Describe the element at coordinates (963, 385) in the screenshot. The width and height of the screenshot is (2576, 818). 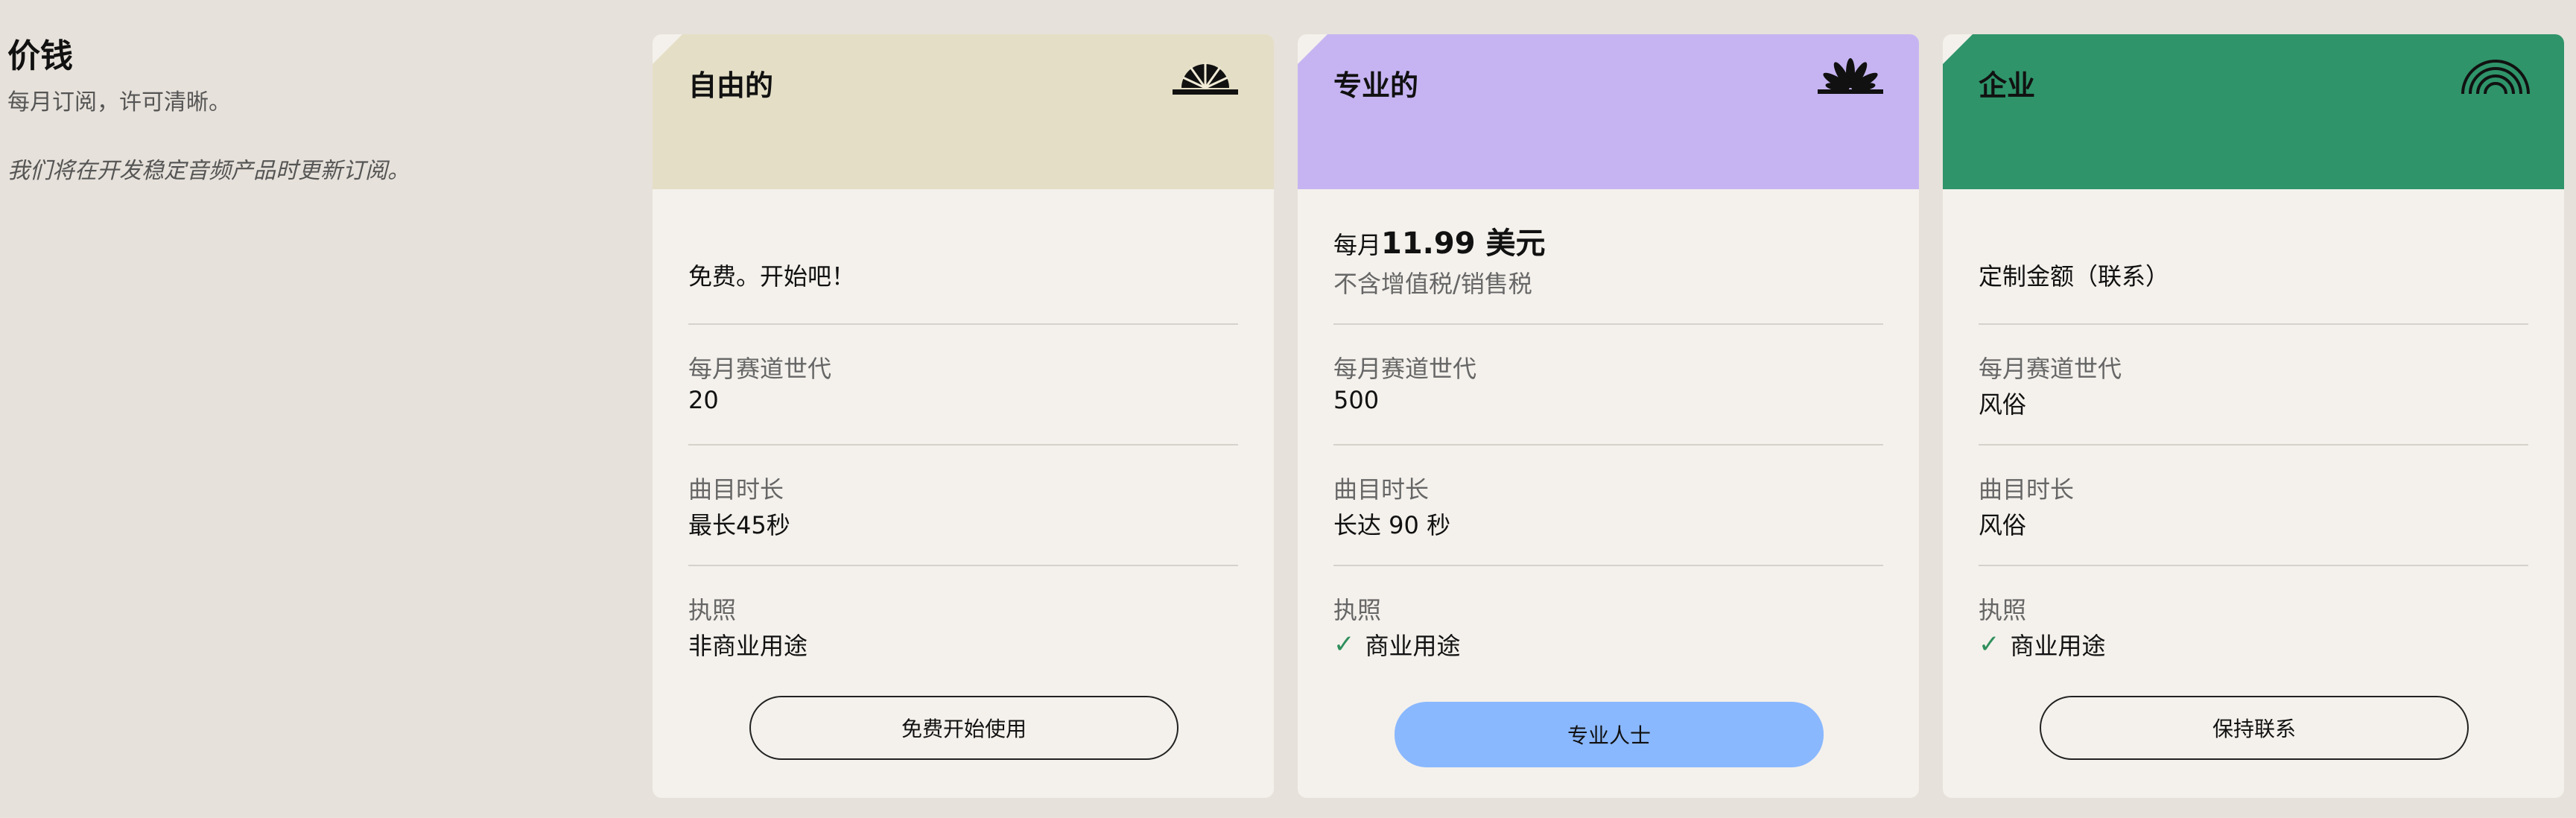
I see `tracks-row: 每月赛道世代 20` at that location.